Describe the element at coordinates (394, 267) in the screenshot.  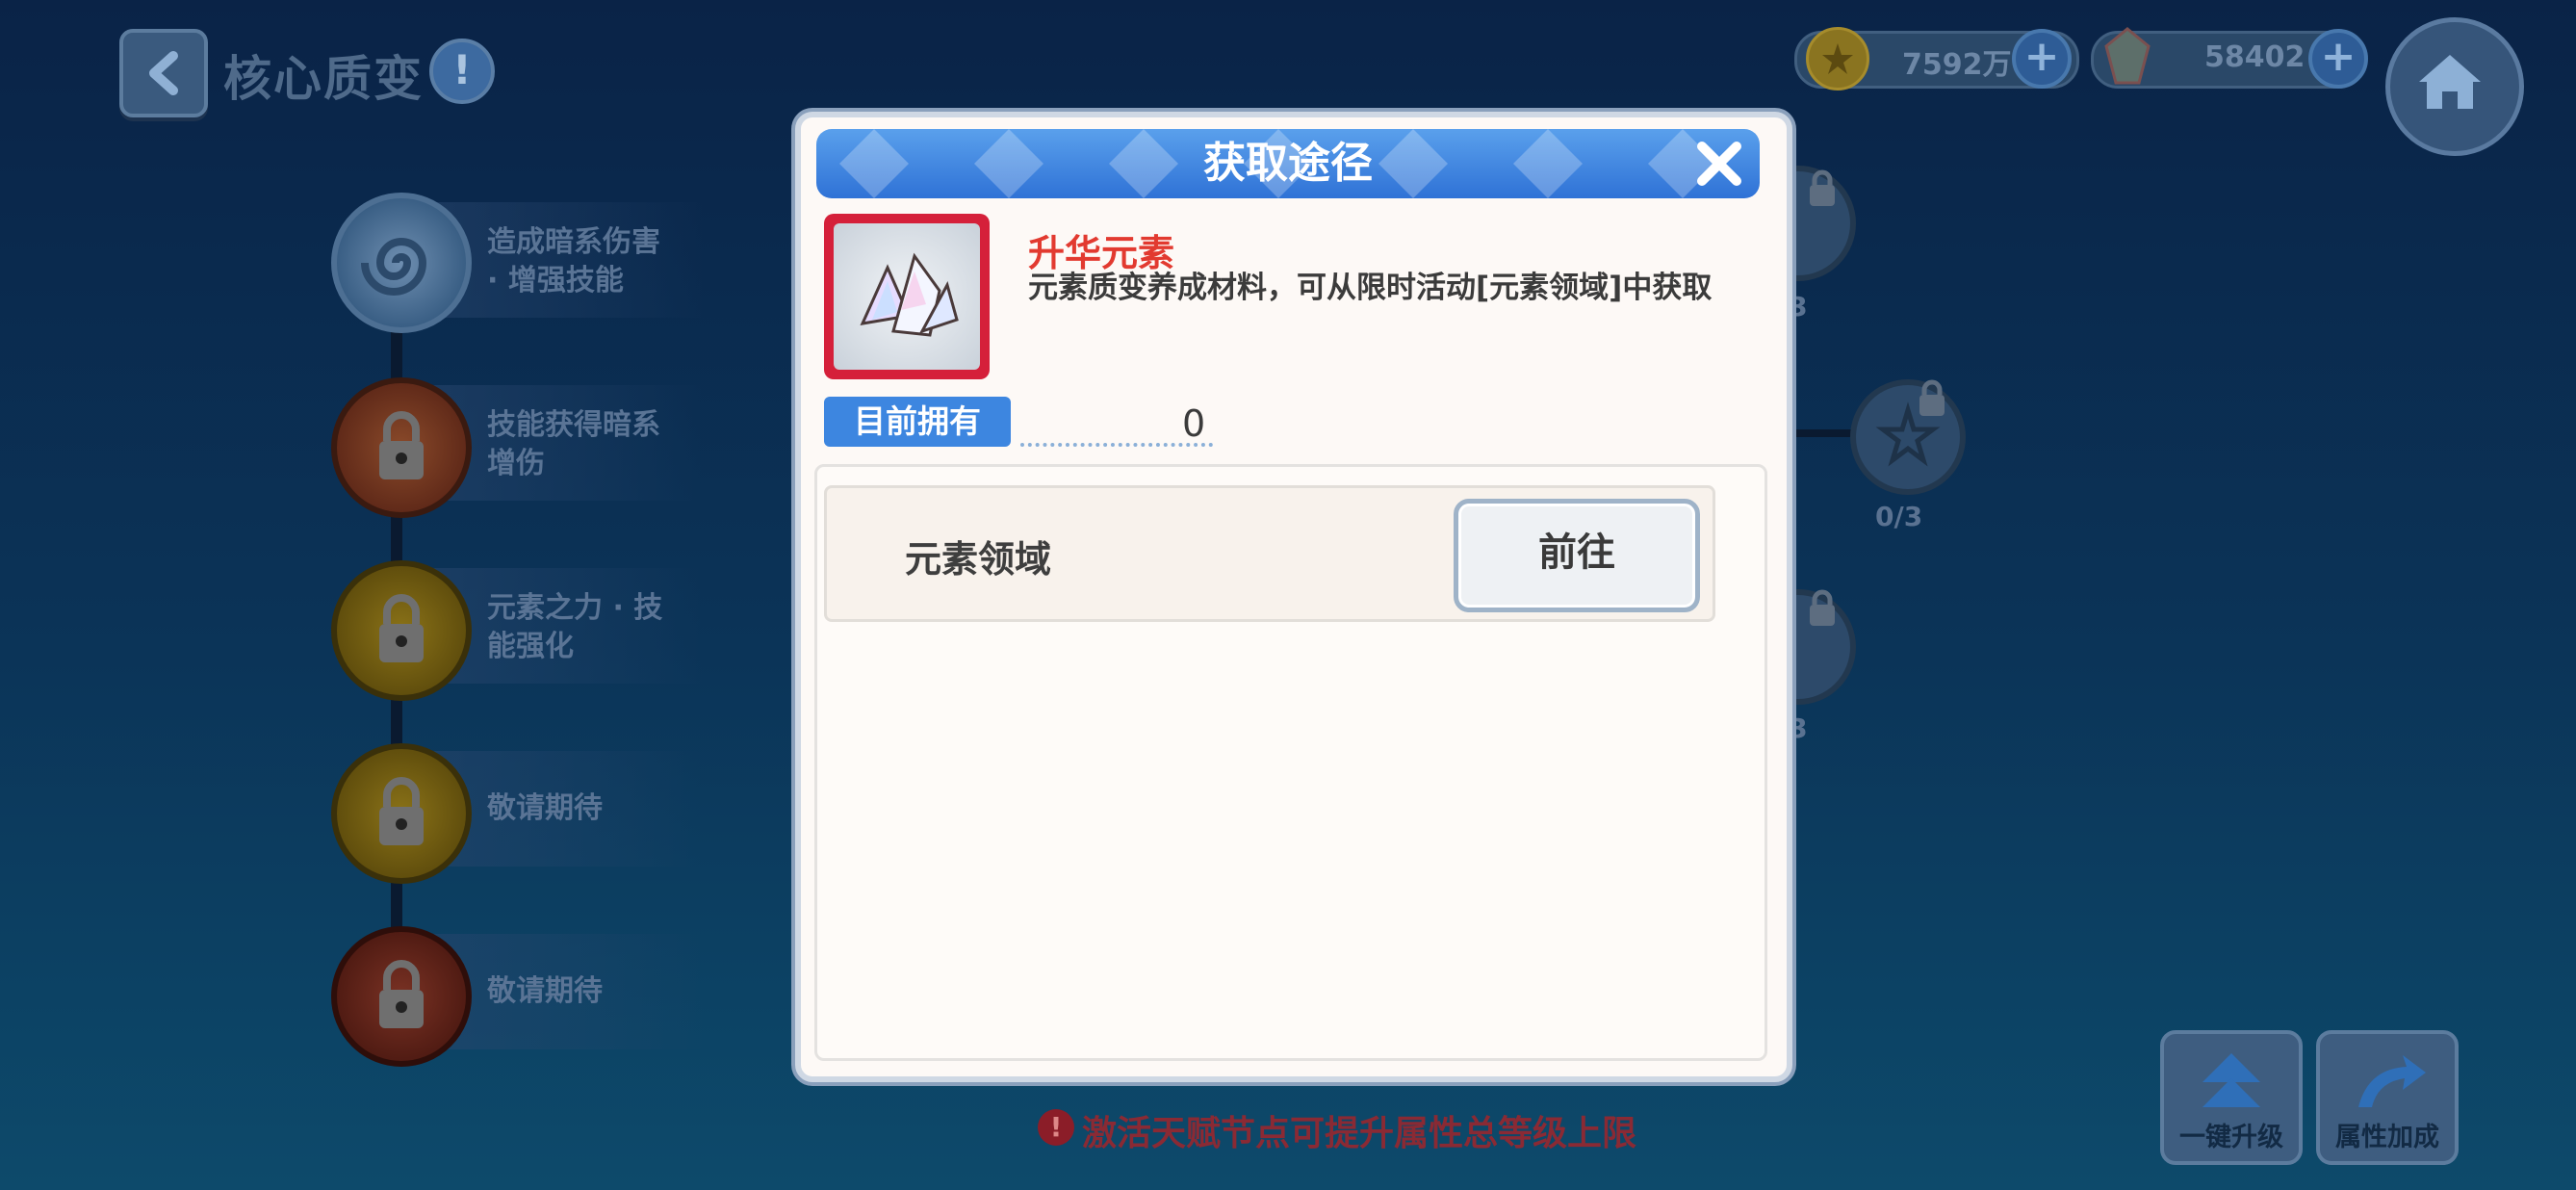
I see `spiral-icon` at that location.